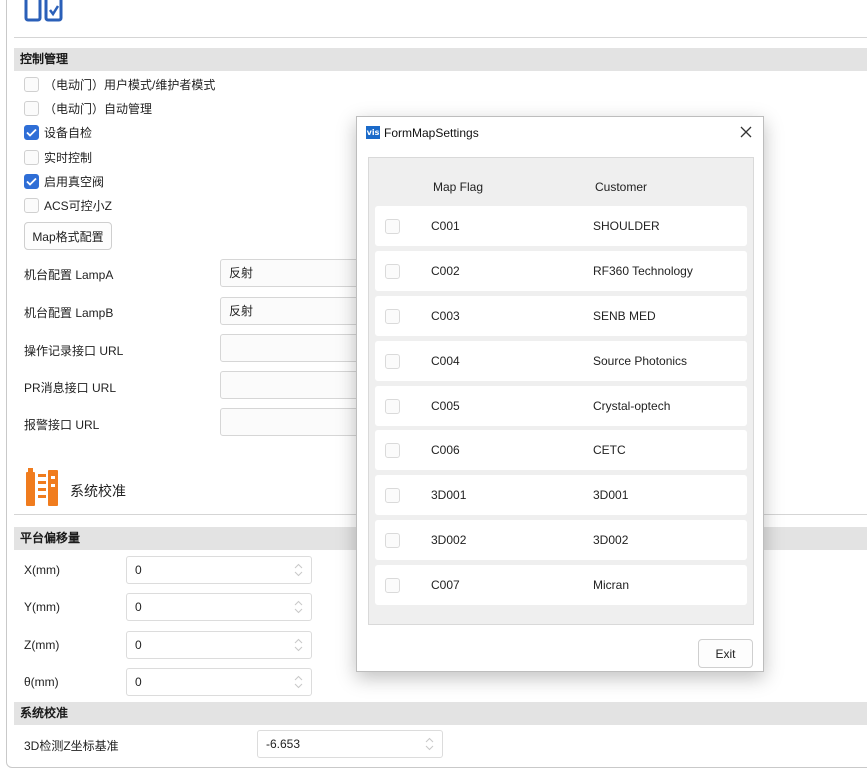 The width and height of the screenshot is (867, 777). What do you see at coordinates (71, 746) in the screenshot?
I see `z-reference-label: 3D检测Z坐标基准` at bounding box center [71, 746].